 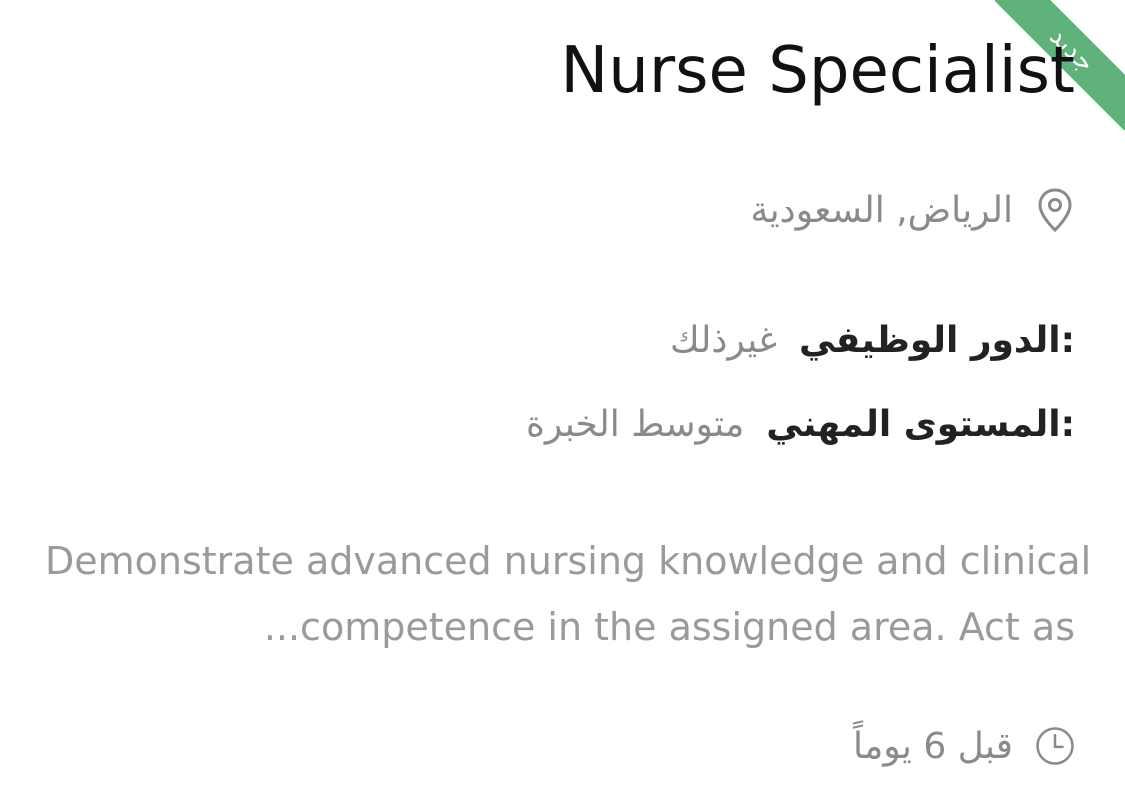 I want to click on job-role: الدور الوظيفي: غيرذلك, so click(x=872, y=340).